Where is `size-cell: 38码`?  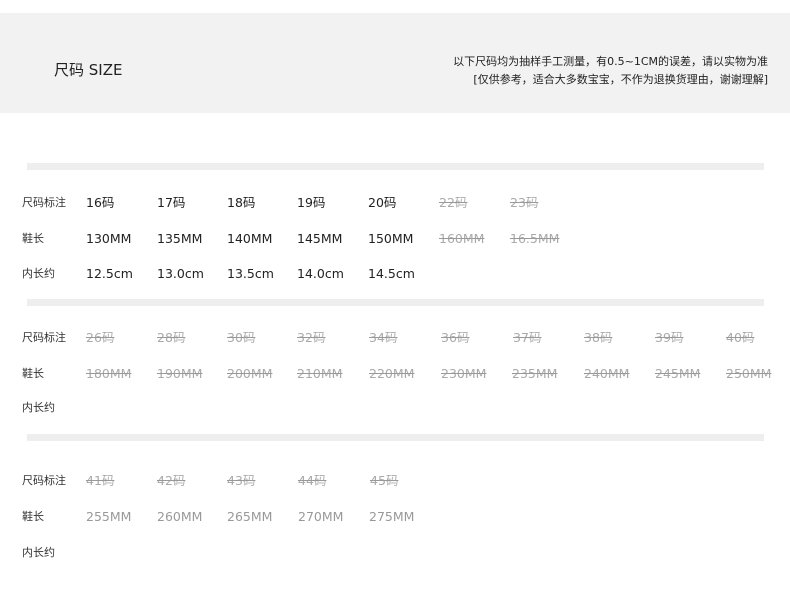 size-cell: 38码 is located at coordinates (598, 337).